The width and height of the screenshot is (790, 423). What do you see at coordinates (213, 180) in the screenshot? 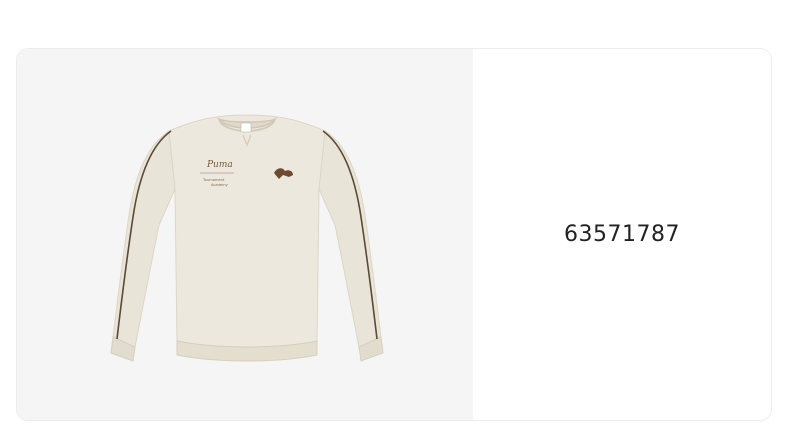
I see `svg-text: Tournament` at bounding box center [213, 180].